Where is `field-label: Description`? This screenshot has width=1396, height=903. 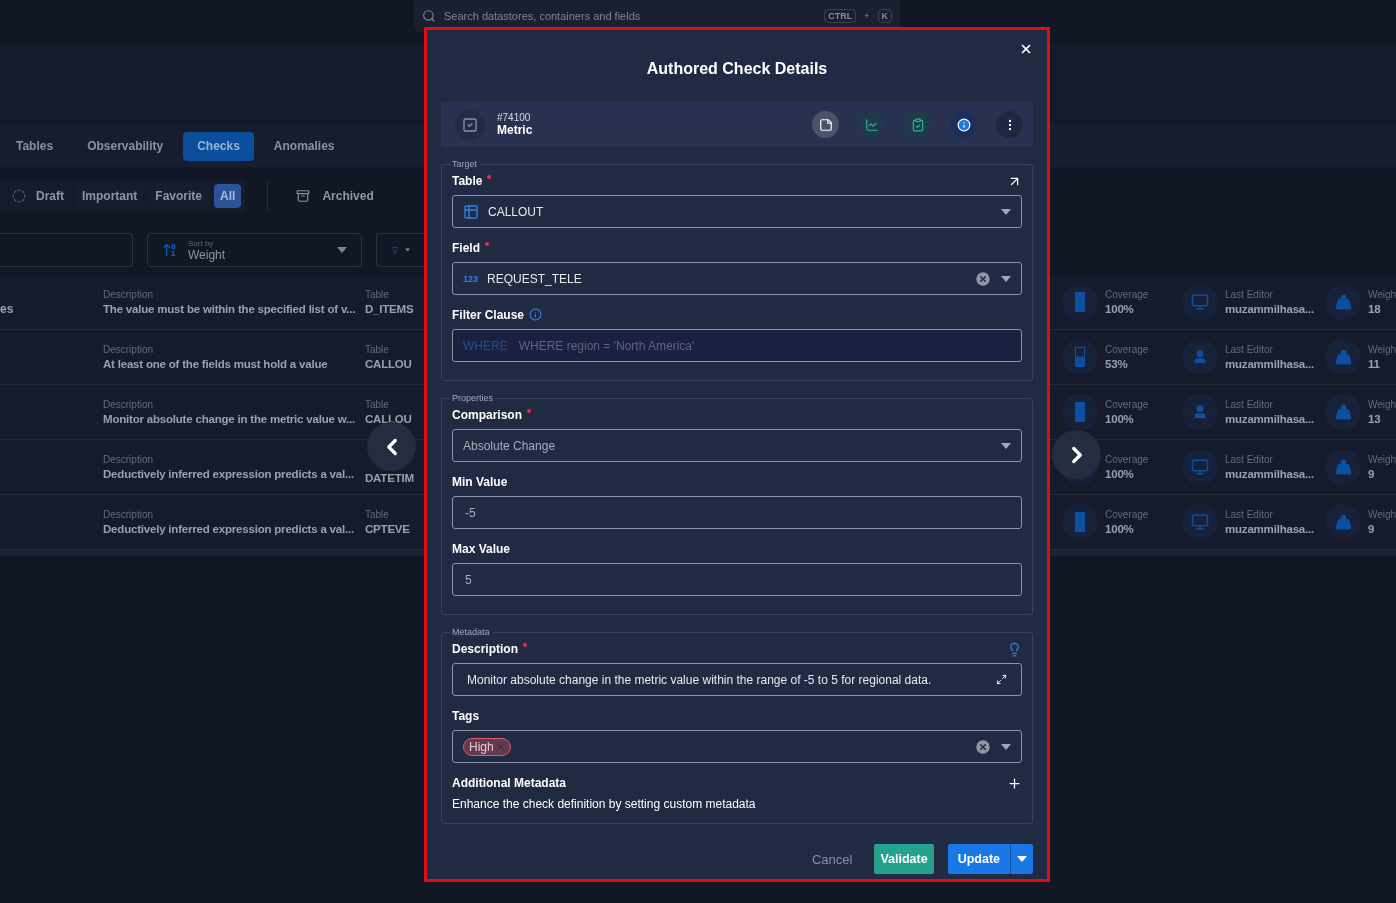
field-label: Description is located at coordinates (485, 649).